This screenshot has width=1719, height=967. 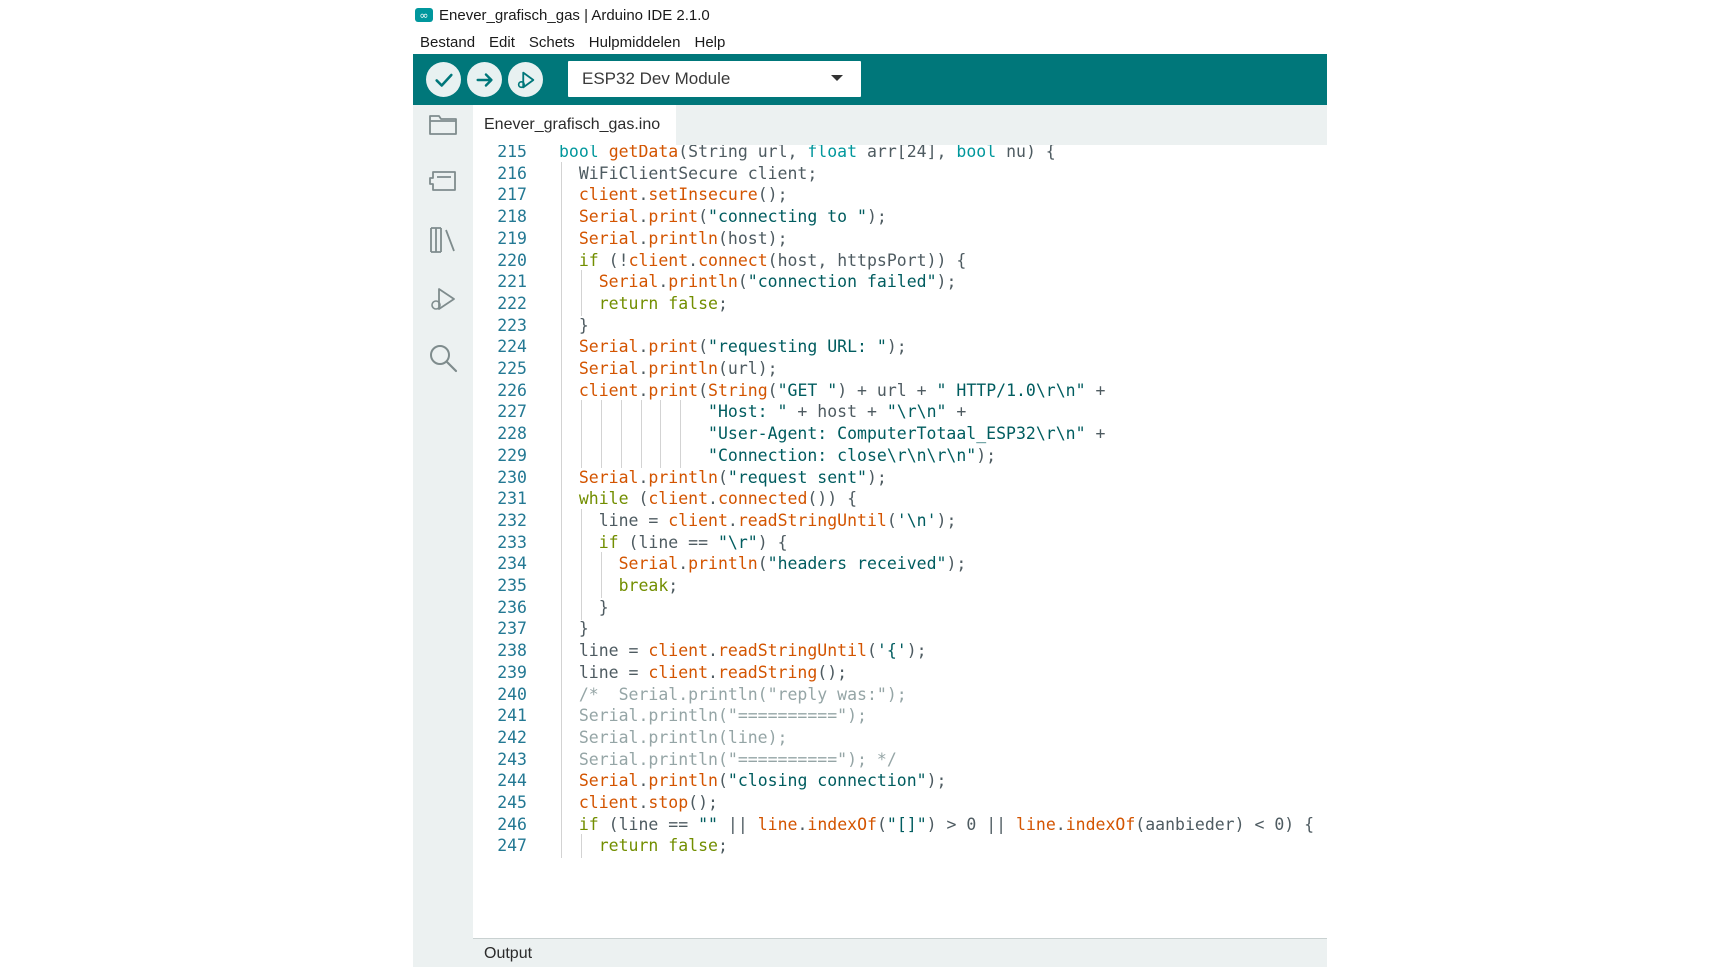 What do you see at coordinates (688, 173) in the screenshot?
I see `code-text: WiFiClientSecure client;` at bounding box center [688, 173].